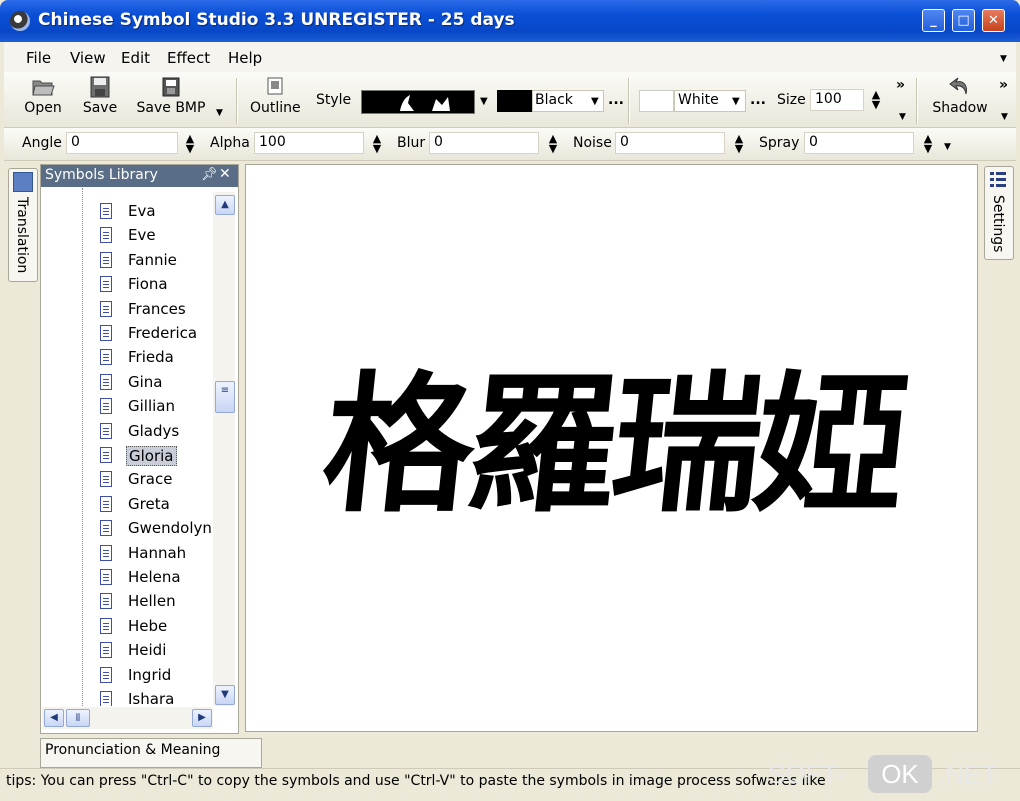  What do you see at coordinates (225, 695) in the screenshot?
I see `scroll-down-icon: ▼` at bounding box center [225, 695].